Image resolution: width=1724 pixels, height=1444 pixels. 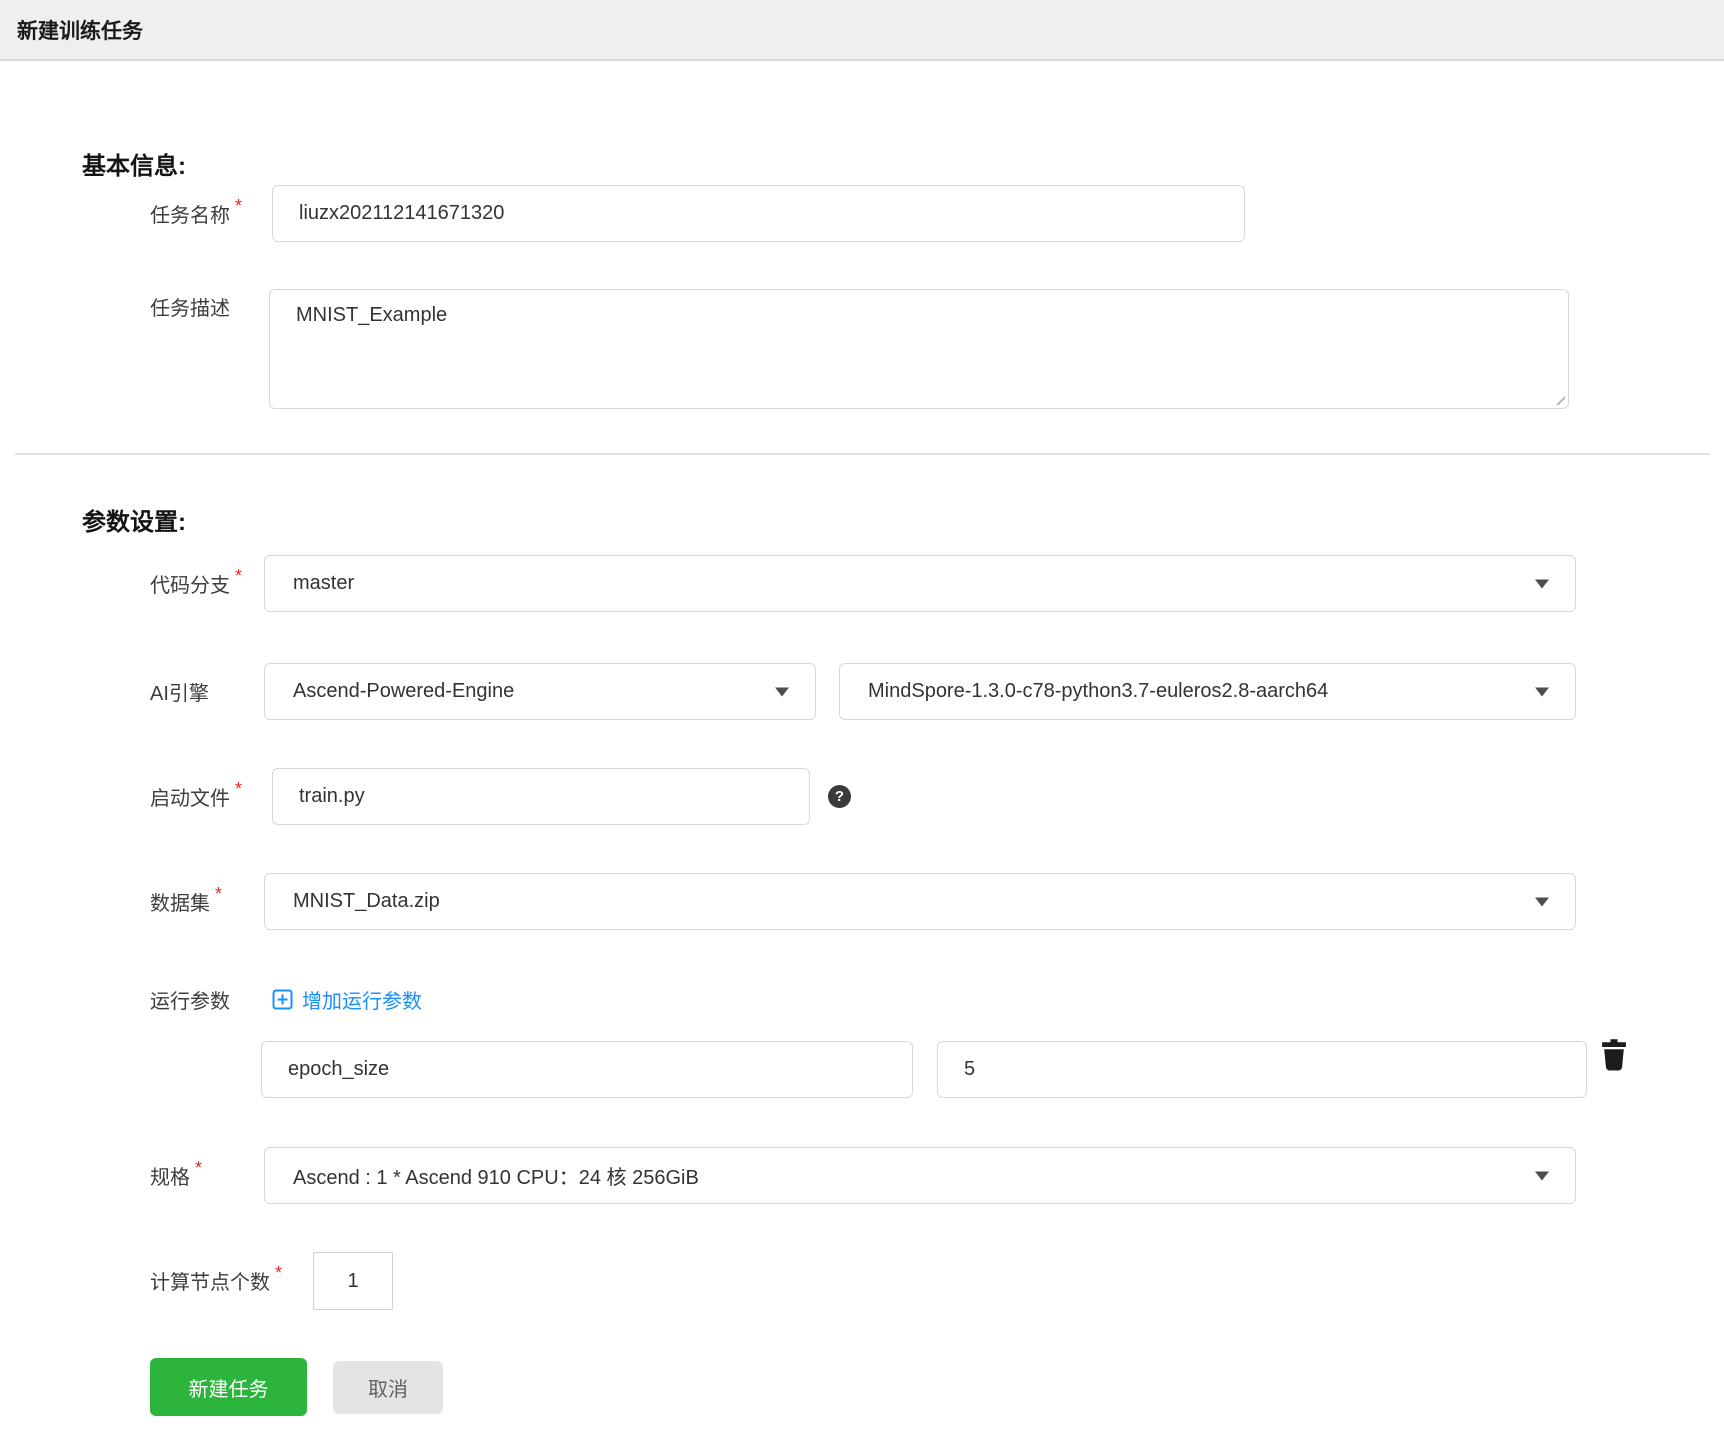 What do you see at coordinates (186, 899) in the screenshot?
I see `dataset-label: 数据集 *` at bounding box center [186, 899].